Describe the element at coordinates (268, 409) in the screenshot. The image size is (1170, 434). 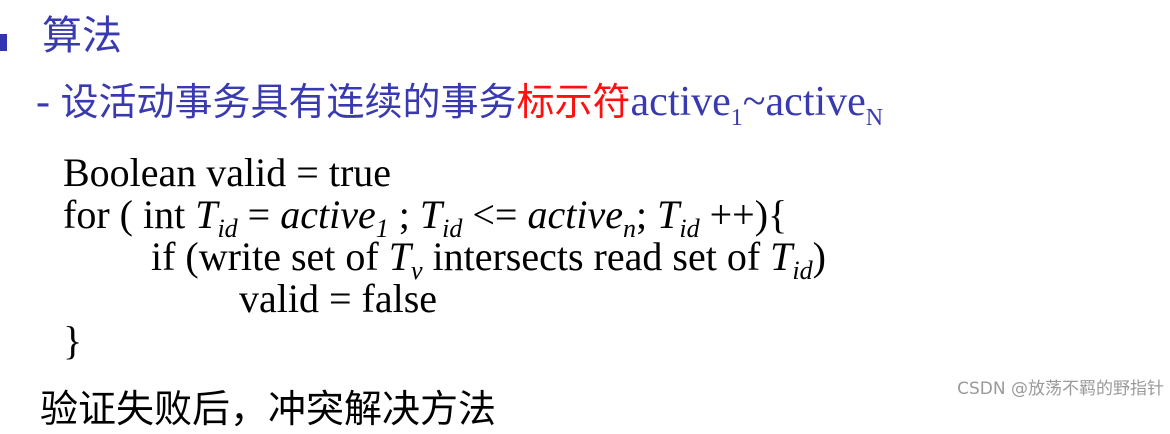
I see `bottom-text: 验证失败后，冲突解决方法` at that location.